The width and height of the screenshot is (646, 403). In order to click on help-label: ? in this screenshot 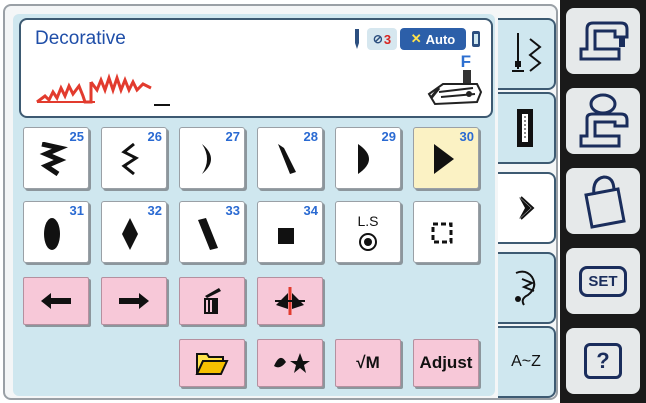, I will do `click(603, 361)`.